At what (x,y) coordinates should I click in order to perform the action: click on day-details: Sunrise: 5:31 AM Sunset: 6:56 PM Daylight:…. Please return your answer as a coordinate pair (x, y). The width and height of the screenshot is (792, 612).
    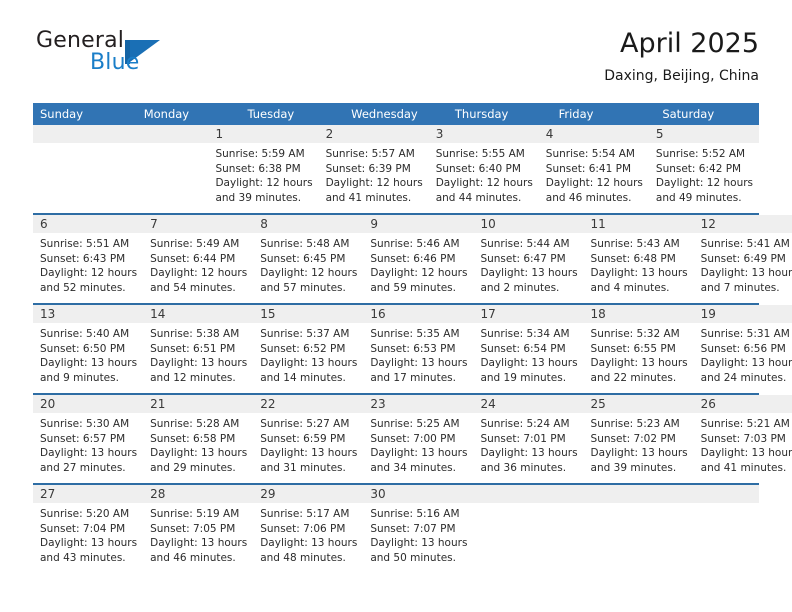
    Looking at the image, I should click on (743, 354).